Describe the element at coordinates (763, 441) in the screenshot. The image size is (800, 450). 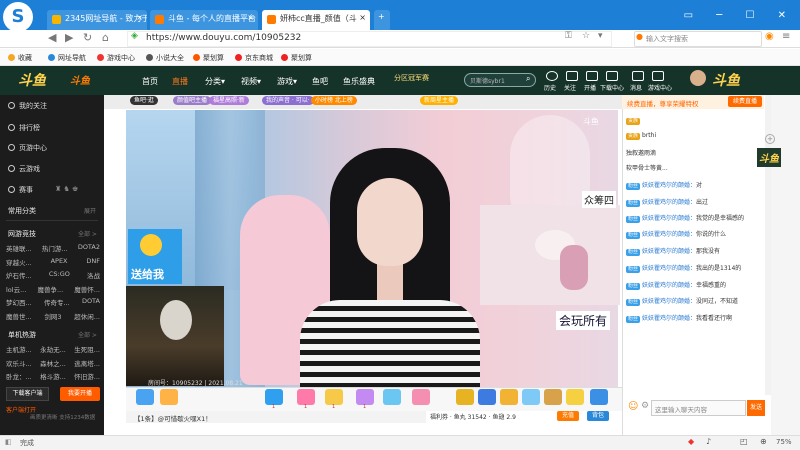
I see `zoom-icon: ⊕` at that location.